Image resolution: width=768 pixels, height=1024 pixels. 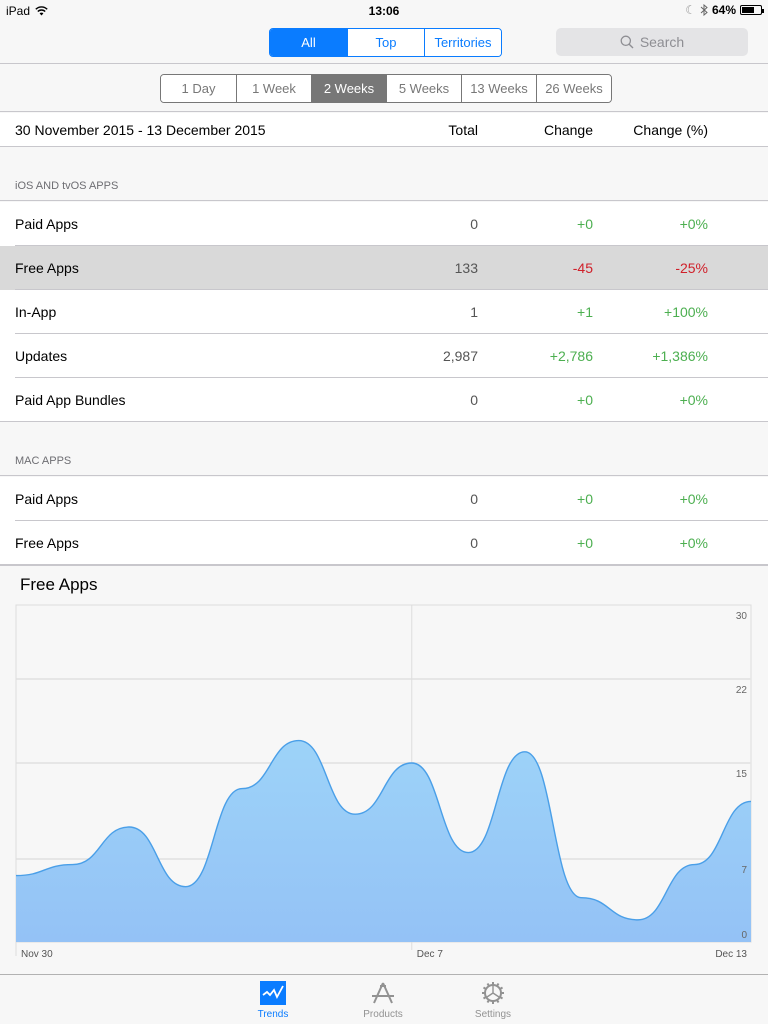 I want to click on row-label: In-App, so click(x=36, y=312).